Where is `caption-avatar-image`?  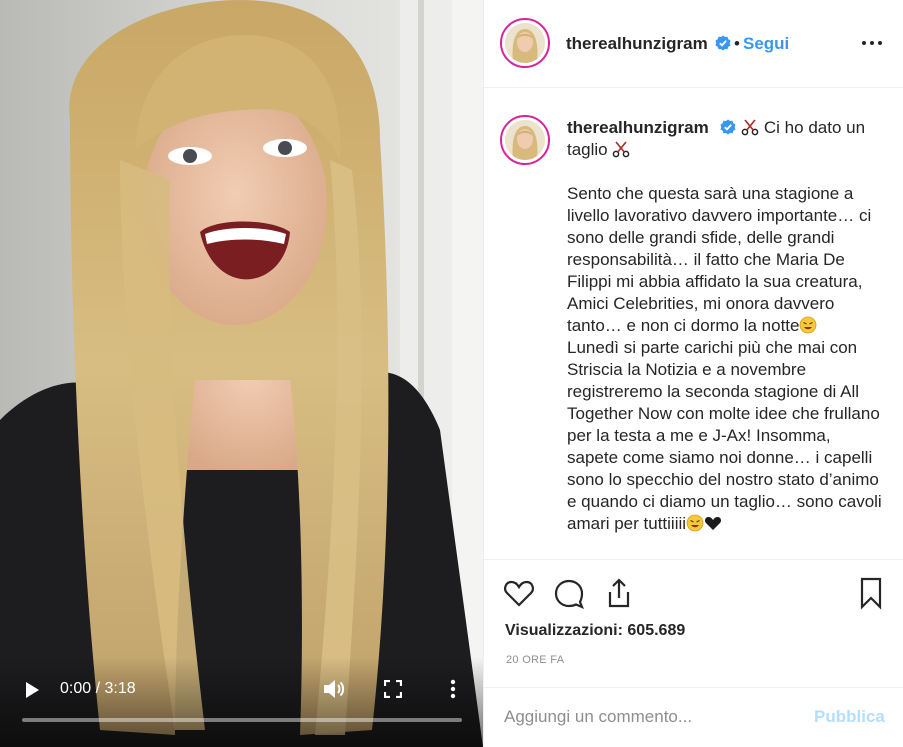 caption-avatar-image is located at coordinates (525, 140).